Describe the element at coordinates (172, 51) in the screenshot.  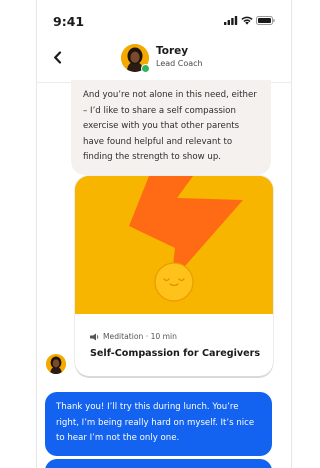
I see `coach-name: Torey` at that location.